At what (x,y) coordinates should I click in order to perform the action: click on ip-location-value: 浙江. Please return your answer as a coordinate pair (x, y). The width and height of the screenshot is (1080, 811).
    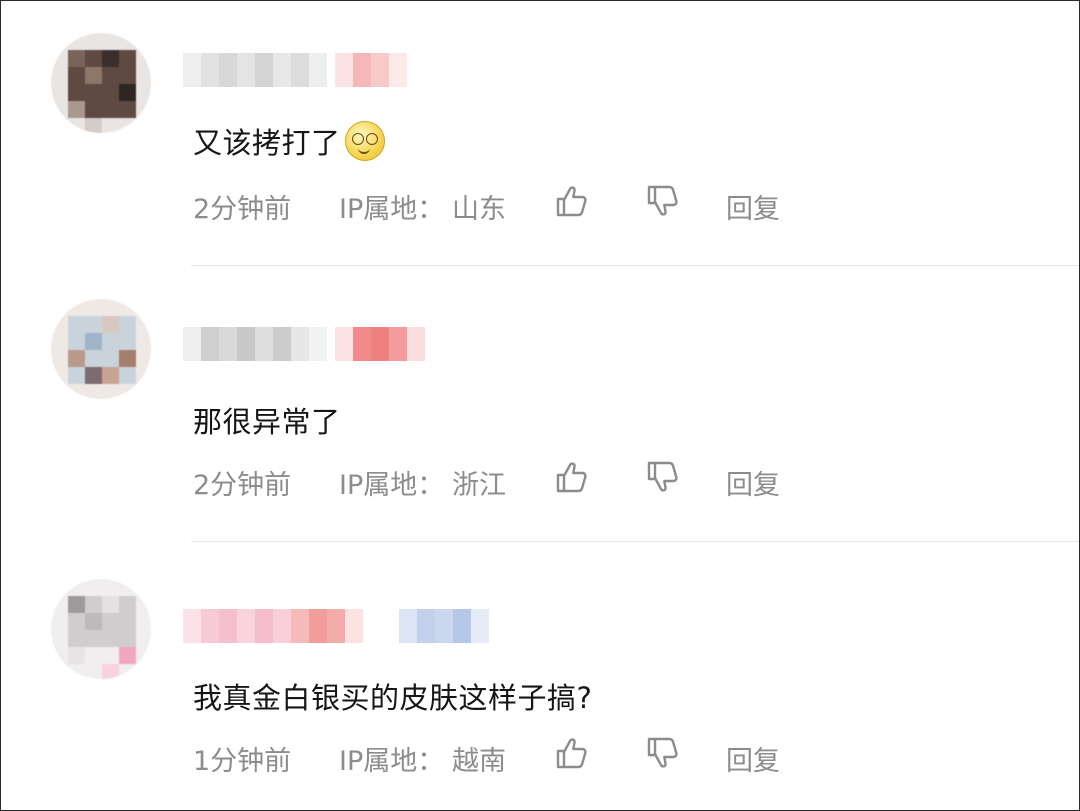
    Looking at the image, I should click on (479, 485).